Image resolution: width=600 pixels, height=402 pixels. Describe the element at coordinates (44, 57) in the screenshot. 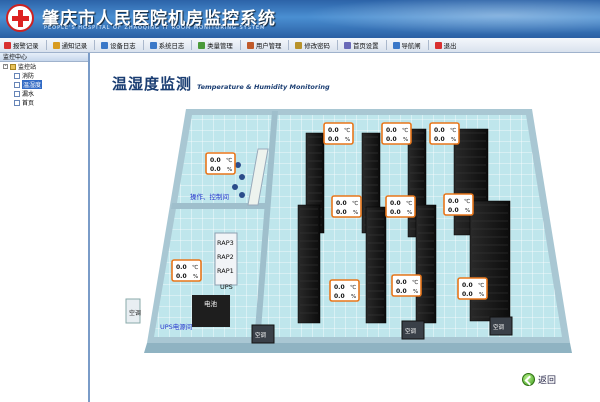

I see `sidebar-header: 监控中心` at that location.